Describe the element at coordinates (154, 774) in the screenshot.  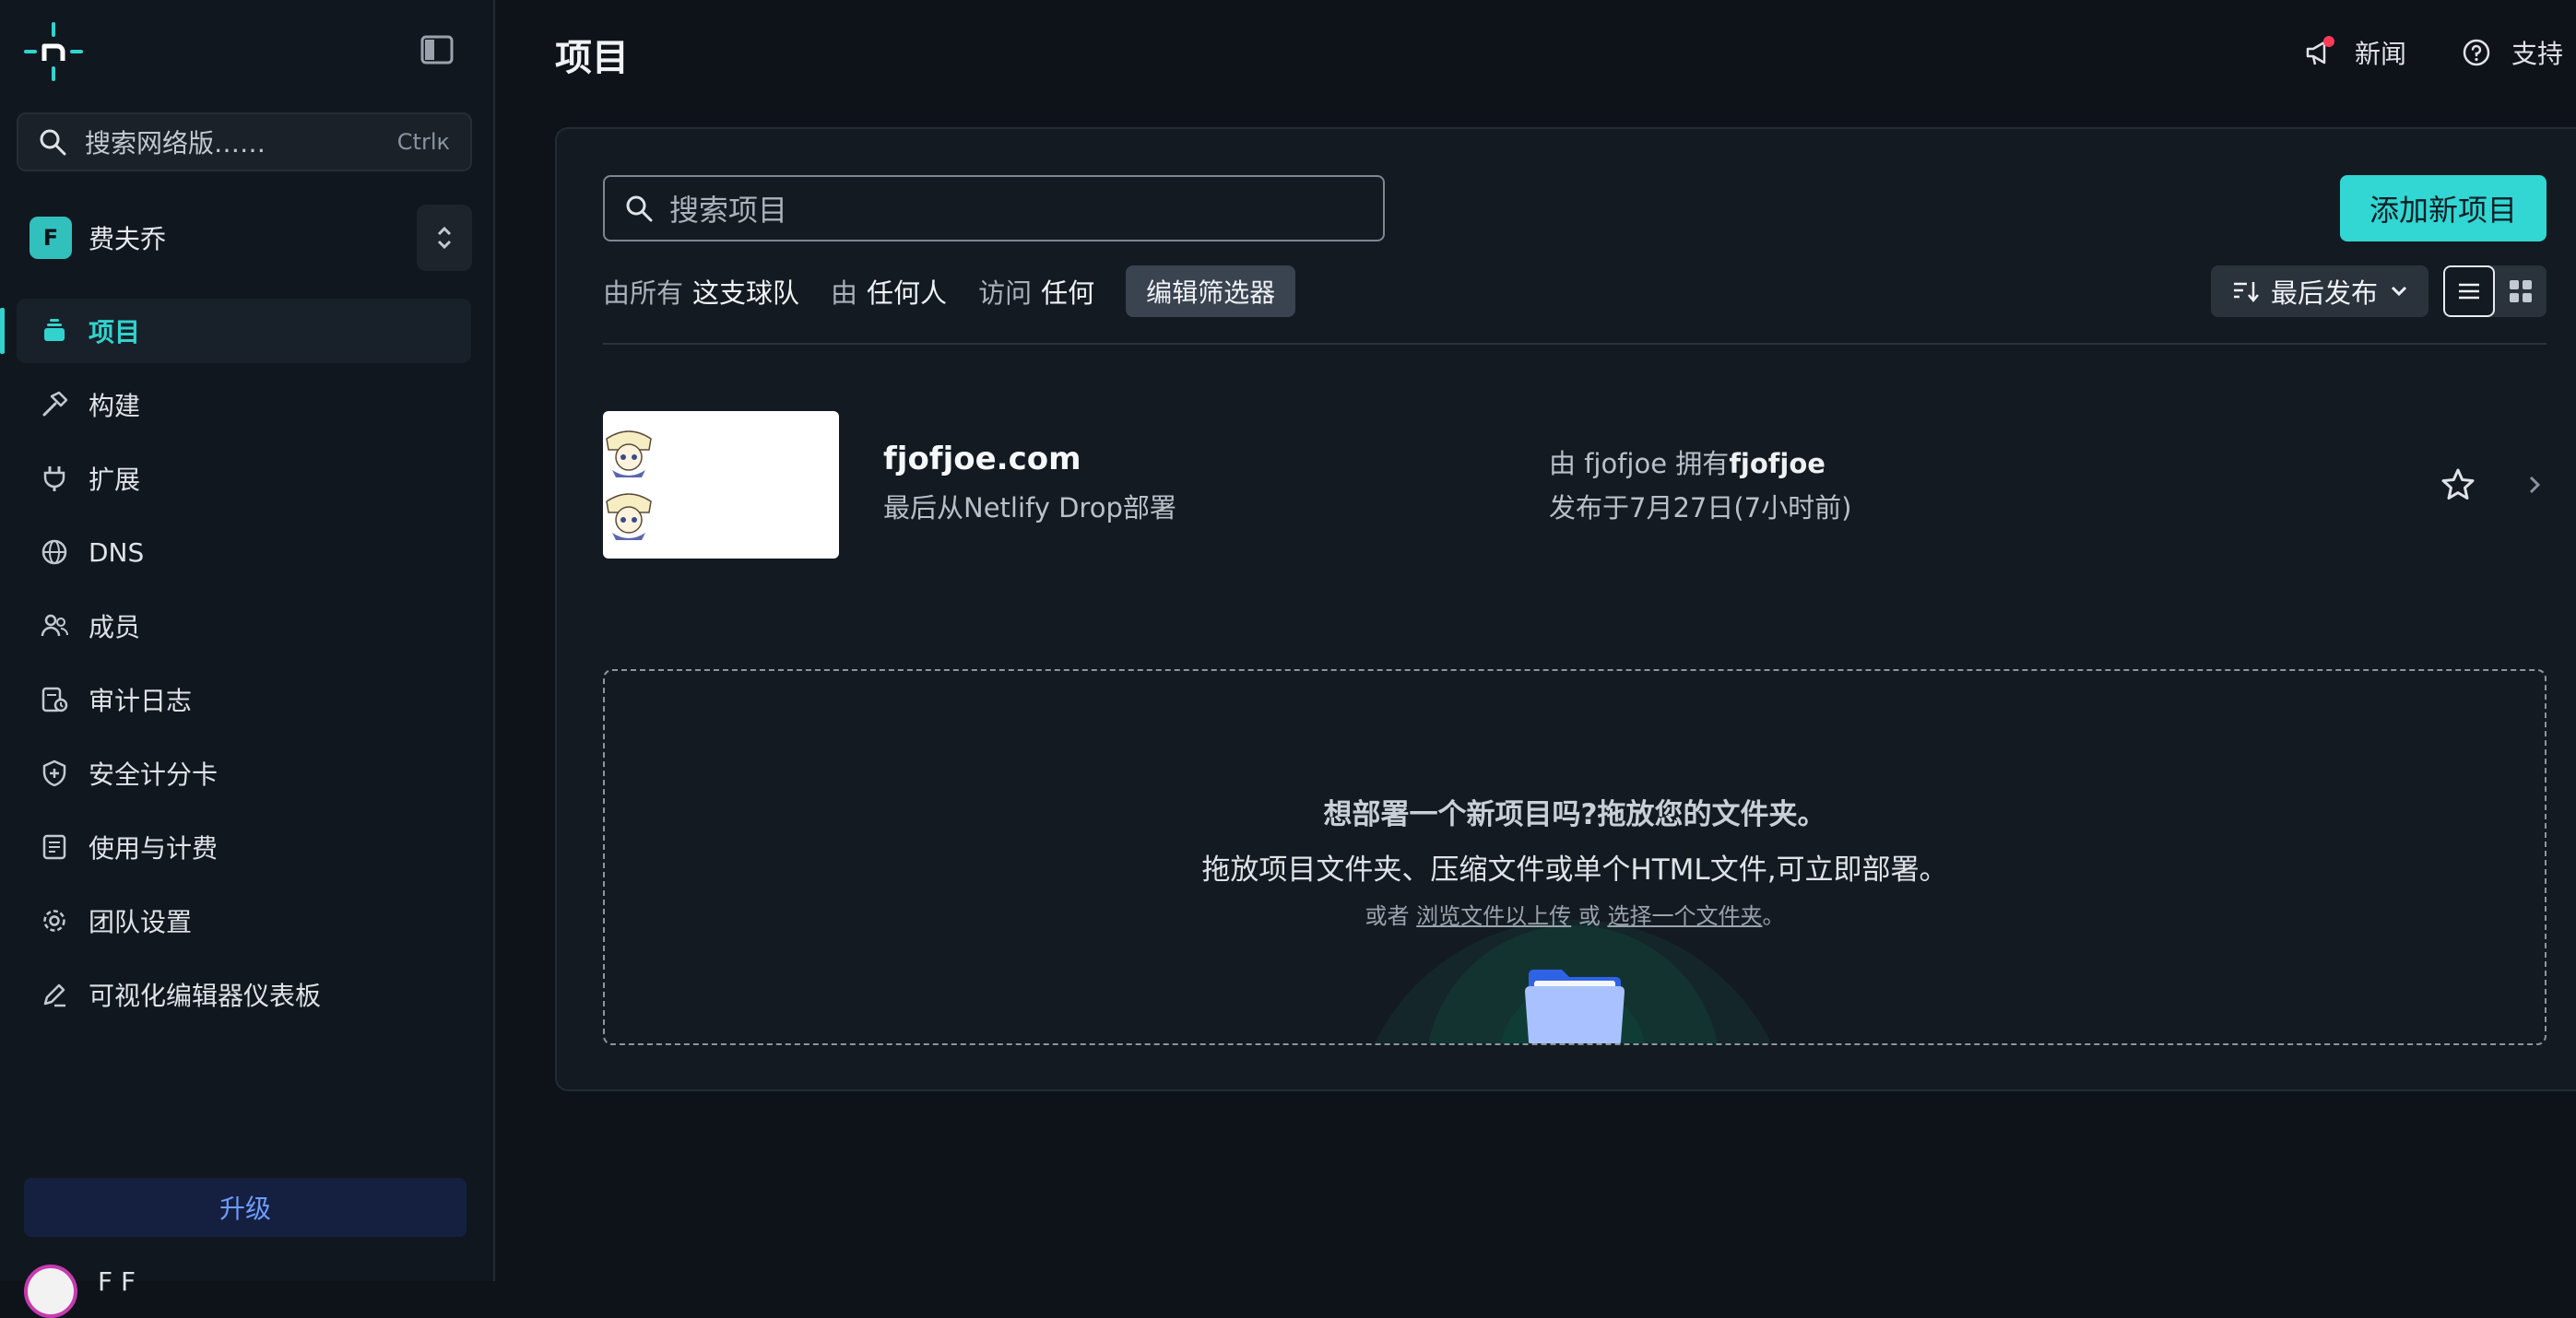
I see `sidebar-item-label: 安全计分卡` at that location.